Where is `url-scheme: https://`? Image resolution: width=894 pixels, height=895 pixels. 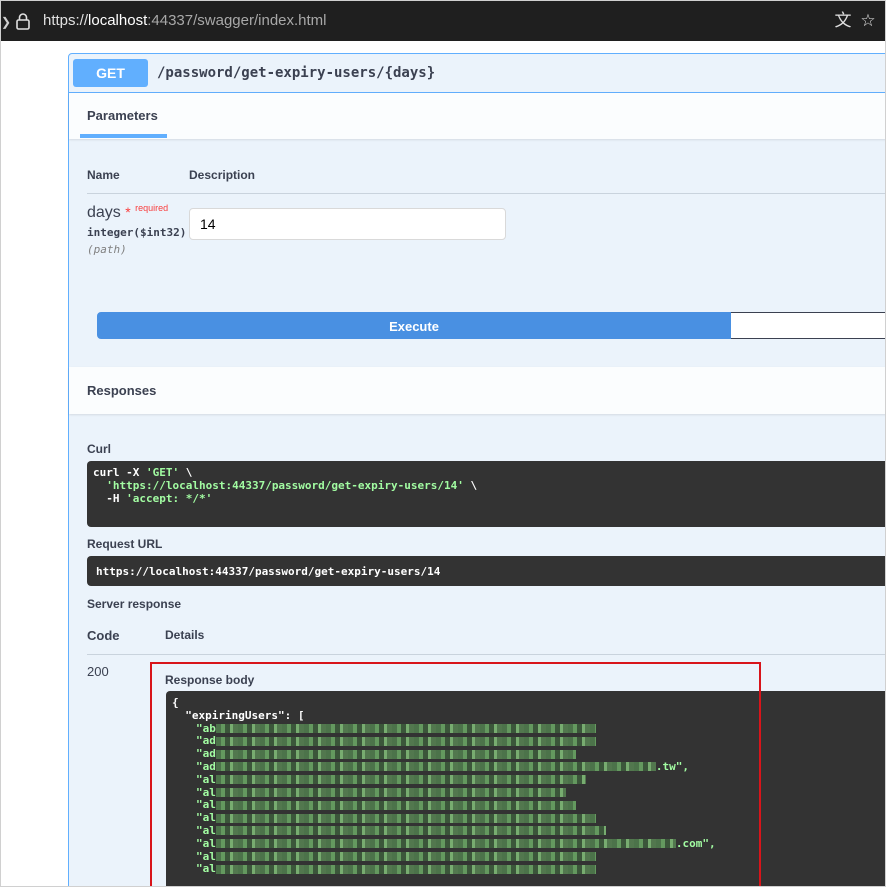 url-scheme: https:// is located at coordinates (66, 20).